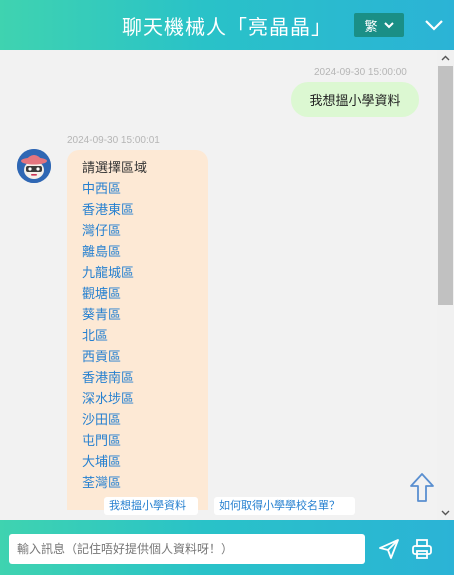 The height and width of the screenshot is (575, 454). Describe the element at coordinates (187, 549) in the screenshot. I see `message-input` at that location.